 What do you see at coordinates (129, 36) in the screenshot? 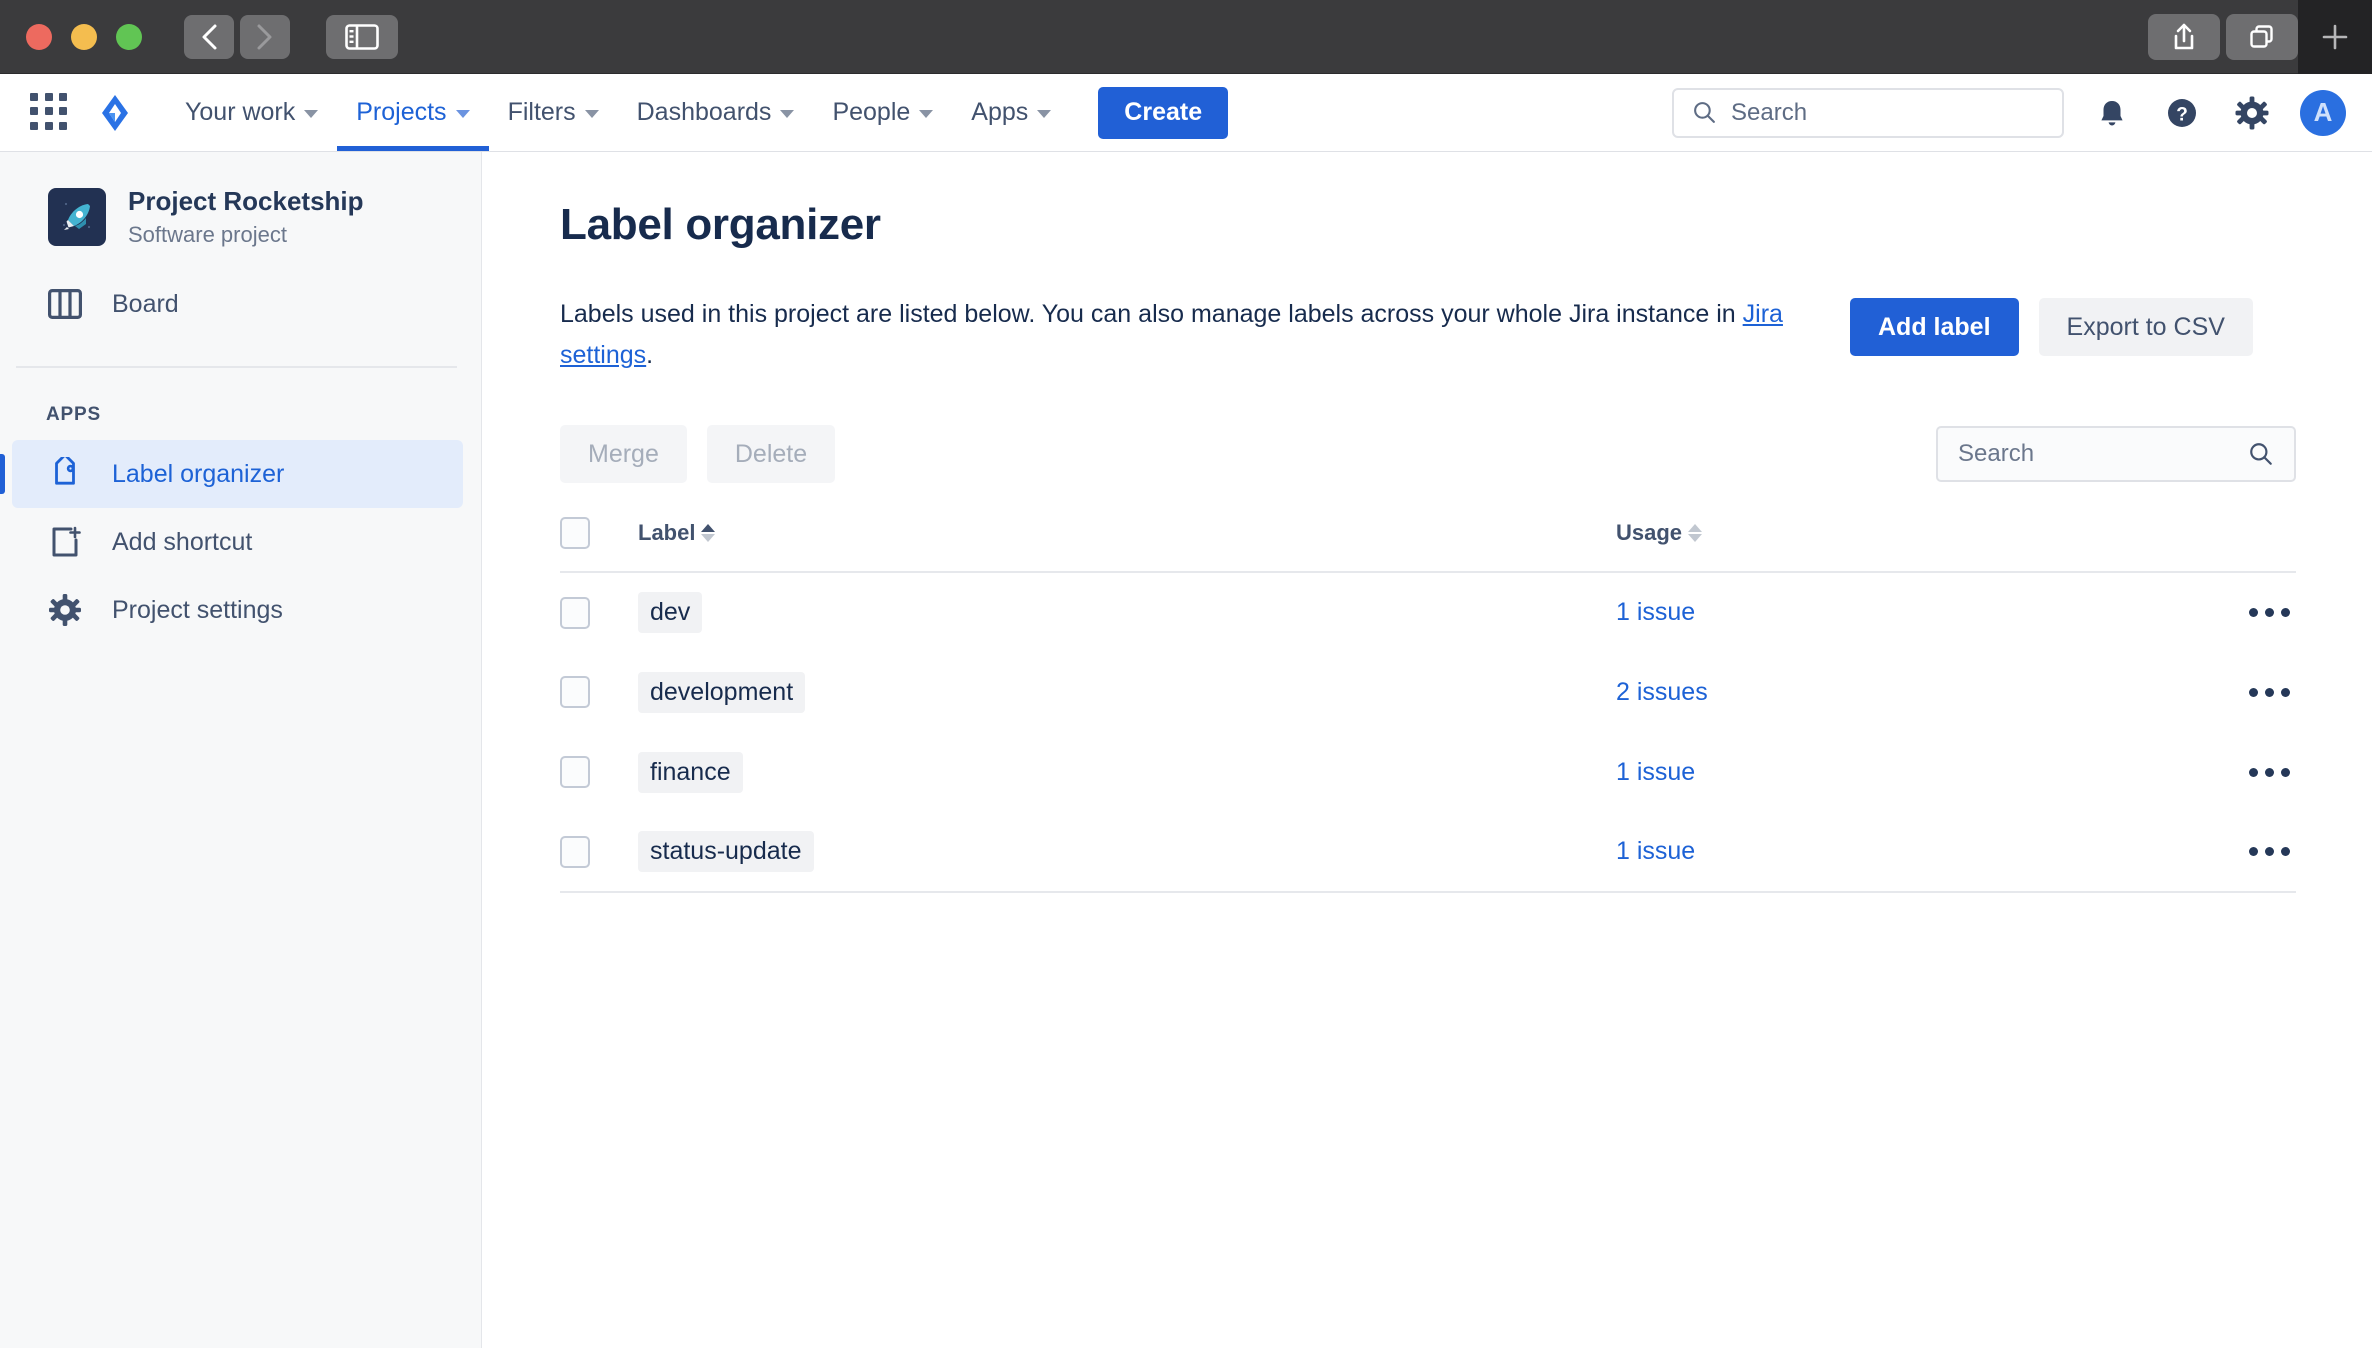
I see `maximize-window-button` at bounding box center [129, 36].